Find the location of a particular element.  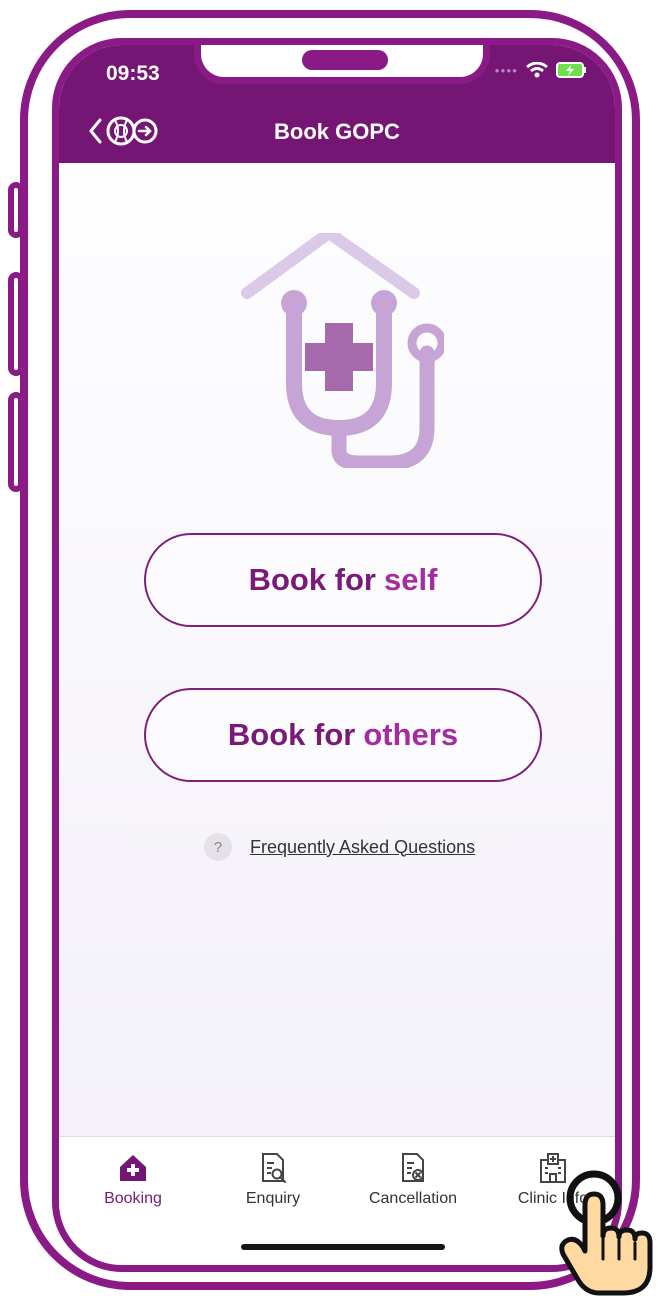

document-cancel-icon is located at coordinates (413, 1167).